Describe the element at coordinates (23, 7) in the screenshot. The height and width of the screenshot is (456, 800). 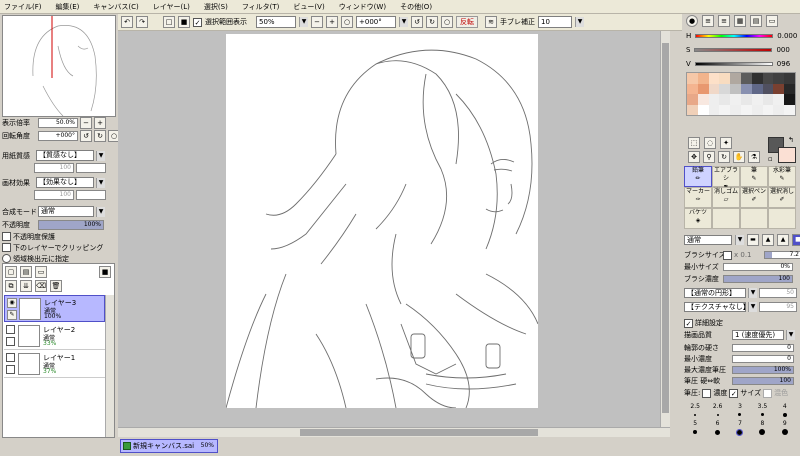
I see `menu-file: ファイル(F)` at that location.